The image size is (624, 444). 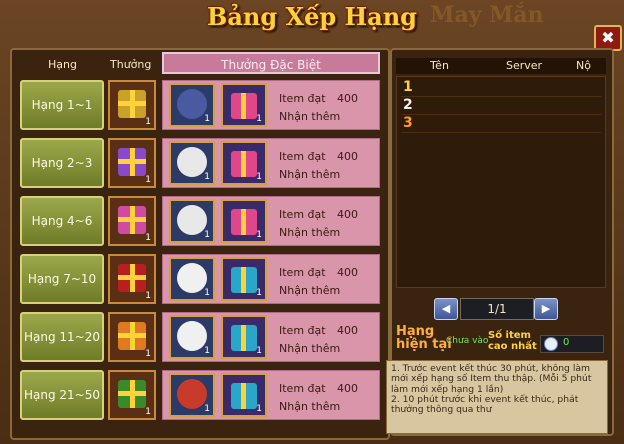 I want to click on rank-tier-label: Hạng 1~1, so click(x=62, y=105).